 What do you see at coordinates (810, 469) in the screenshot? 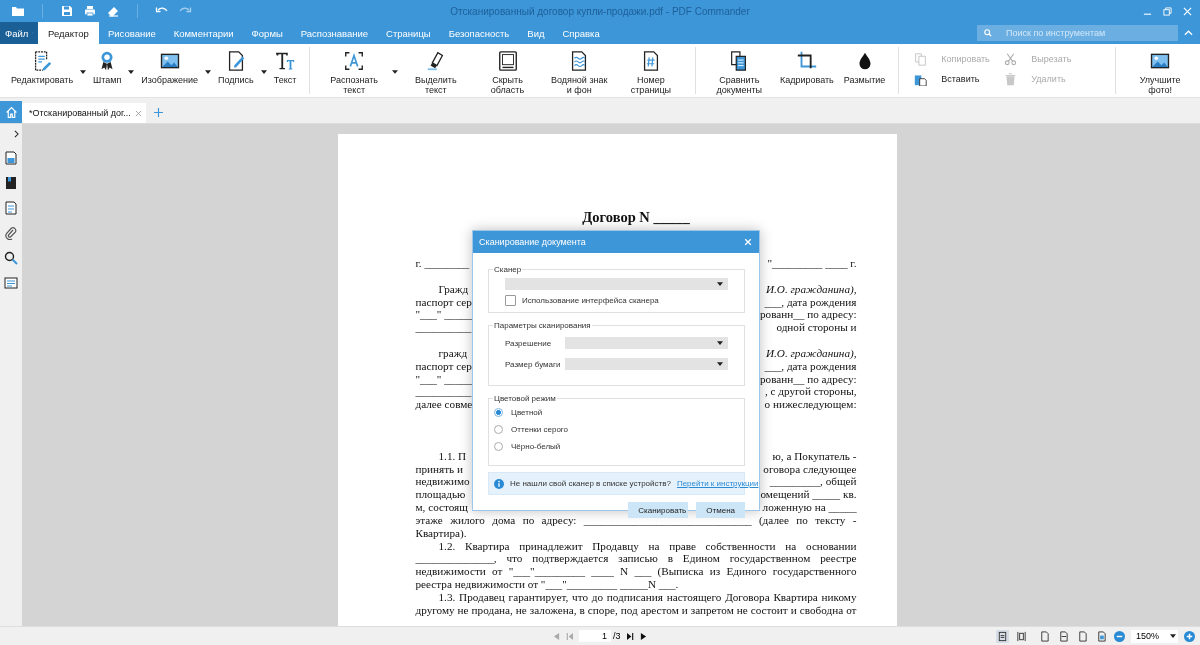
I see `document-text: оговора следующее` at bounding box center [810, 469].